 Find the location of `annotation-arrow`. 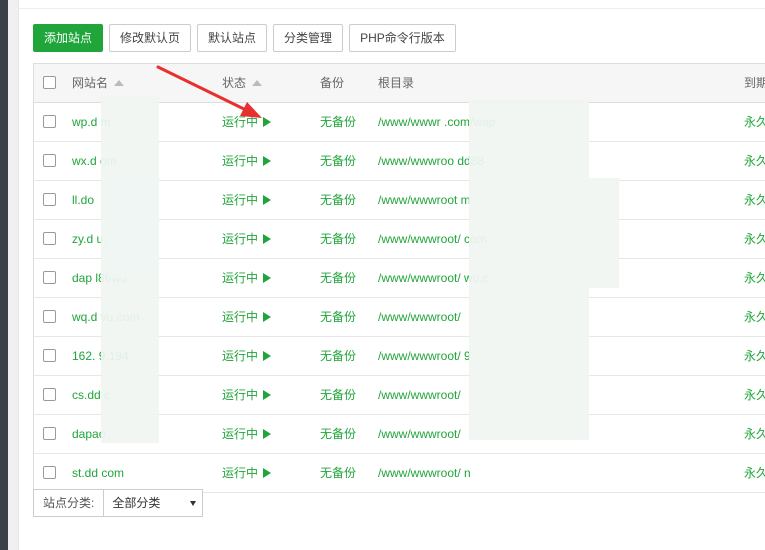

annotation-arrow is located at coordinates (209, 91).